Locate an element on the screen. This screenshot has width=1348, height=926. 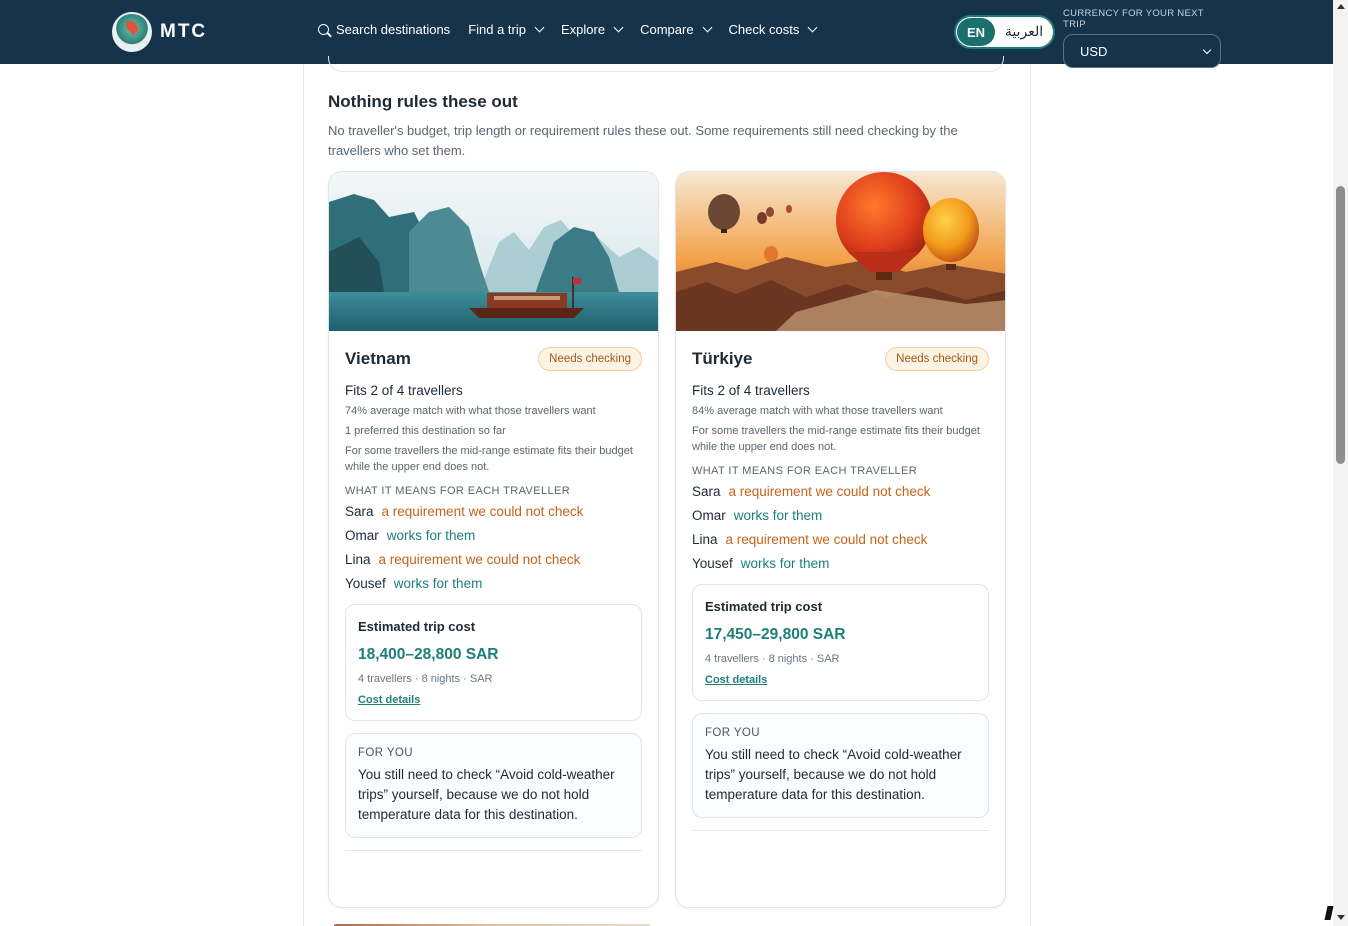
brand-logo: MTC is located at coordinates (159, 32).